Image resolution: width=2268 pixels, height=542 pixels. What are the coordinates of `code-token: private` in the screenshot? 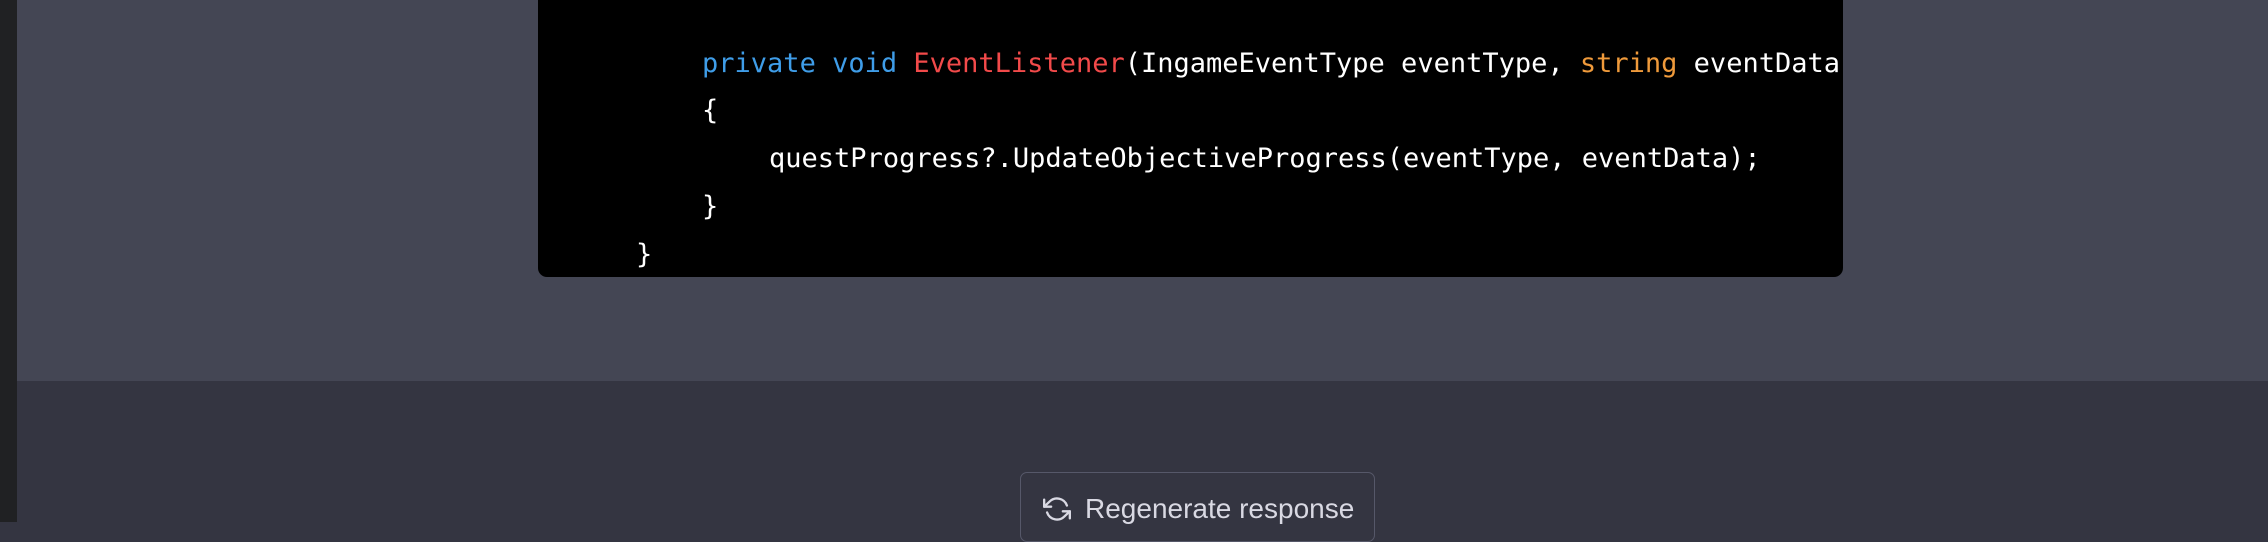 It's located at (759, 63).